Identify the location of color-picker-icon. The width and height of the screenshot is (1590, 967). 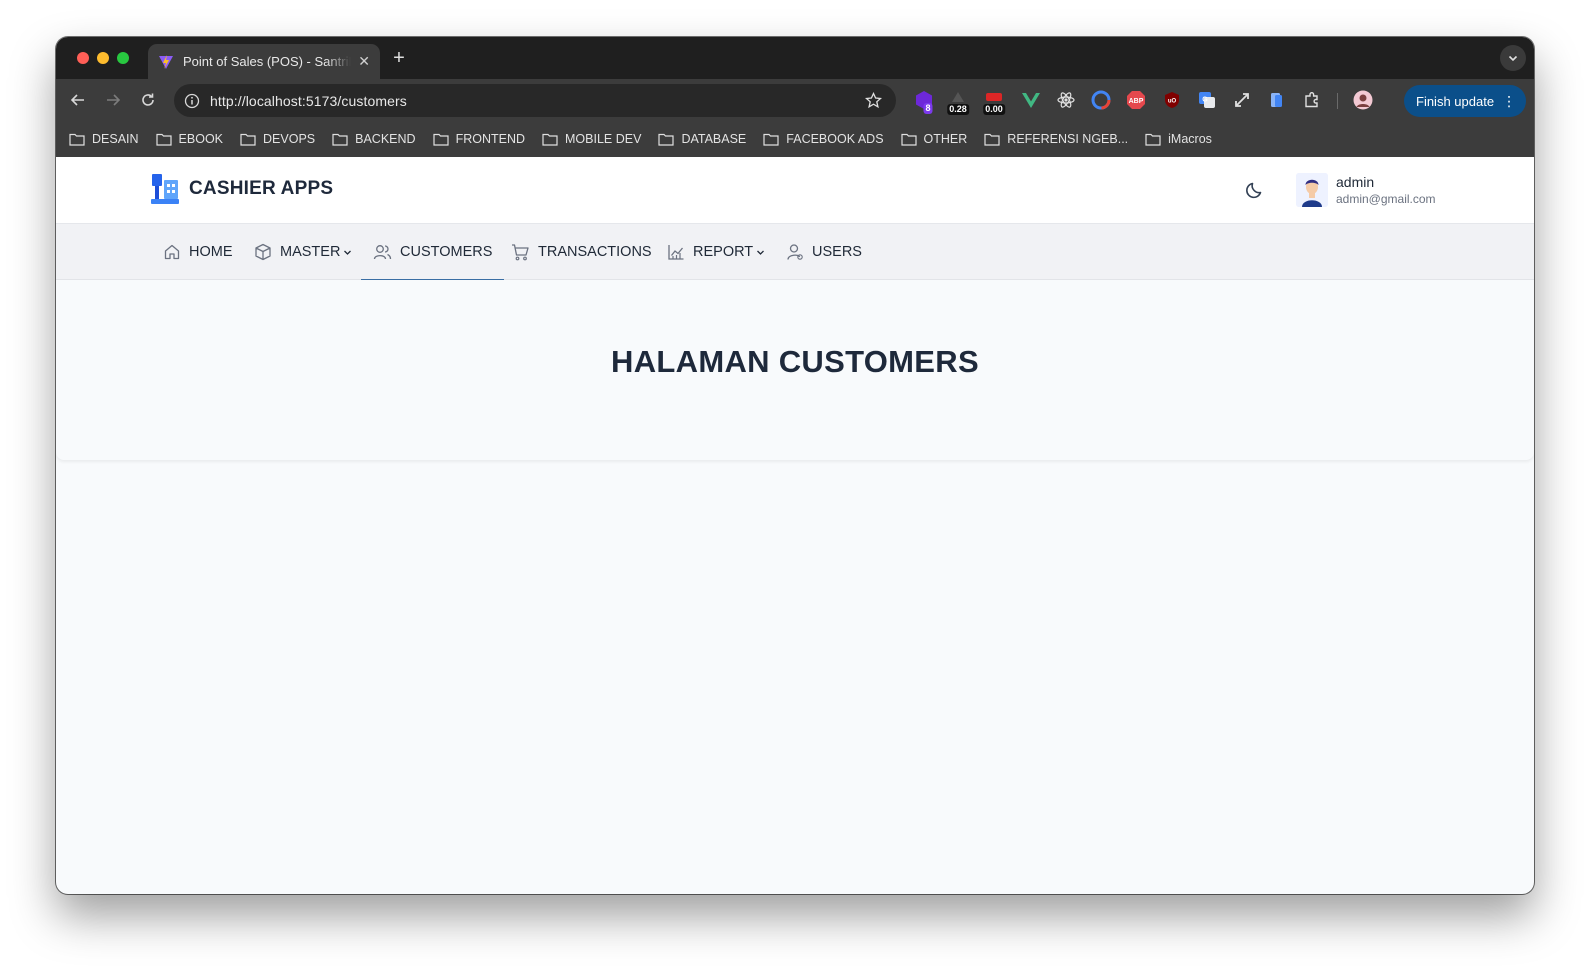
(1101, 100).